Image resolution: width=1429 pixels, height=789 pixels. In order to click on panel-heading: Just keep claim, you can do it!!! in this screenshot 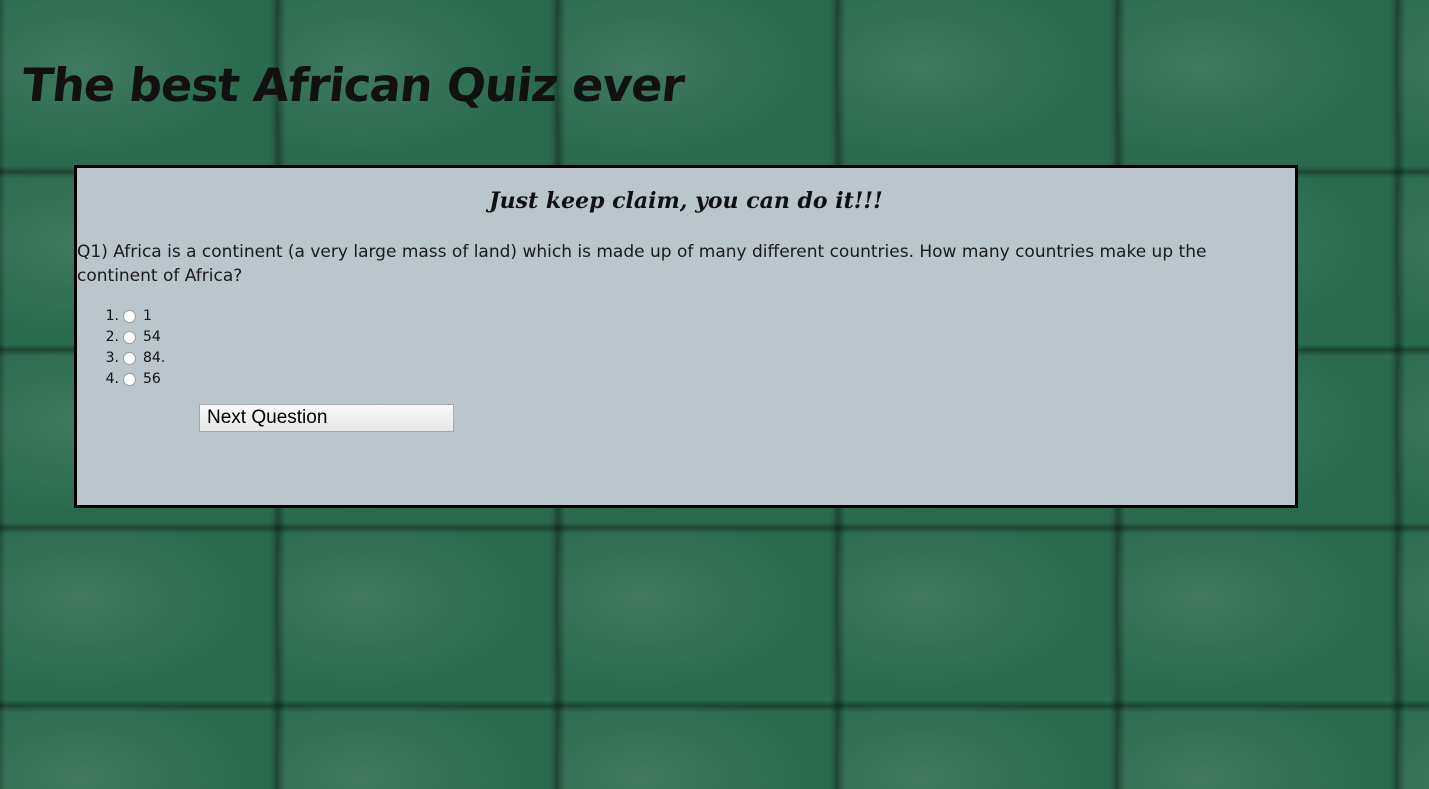, I will do `click(686, 201)`.